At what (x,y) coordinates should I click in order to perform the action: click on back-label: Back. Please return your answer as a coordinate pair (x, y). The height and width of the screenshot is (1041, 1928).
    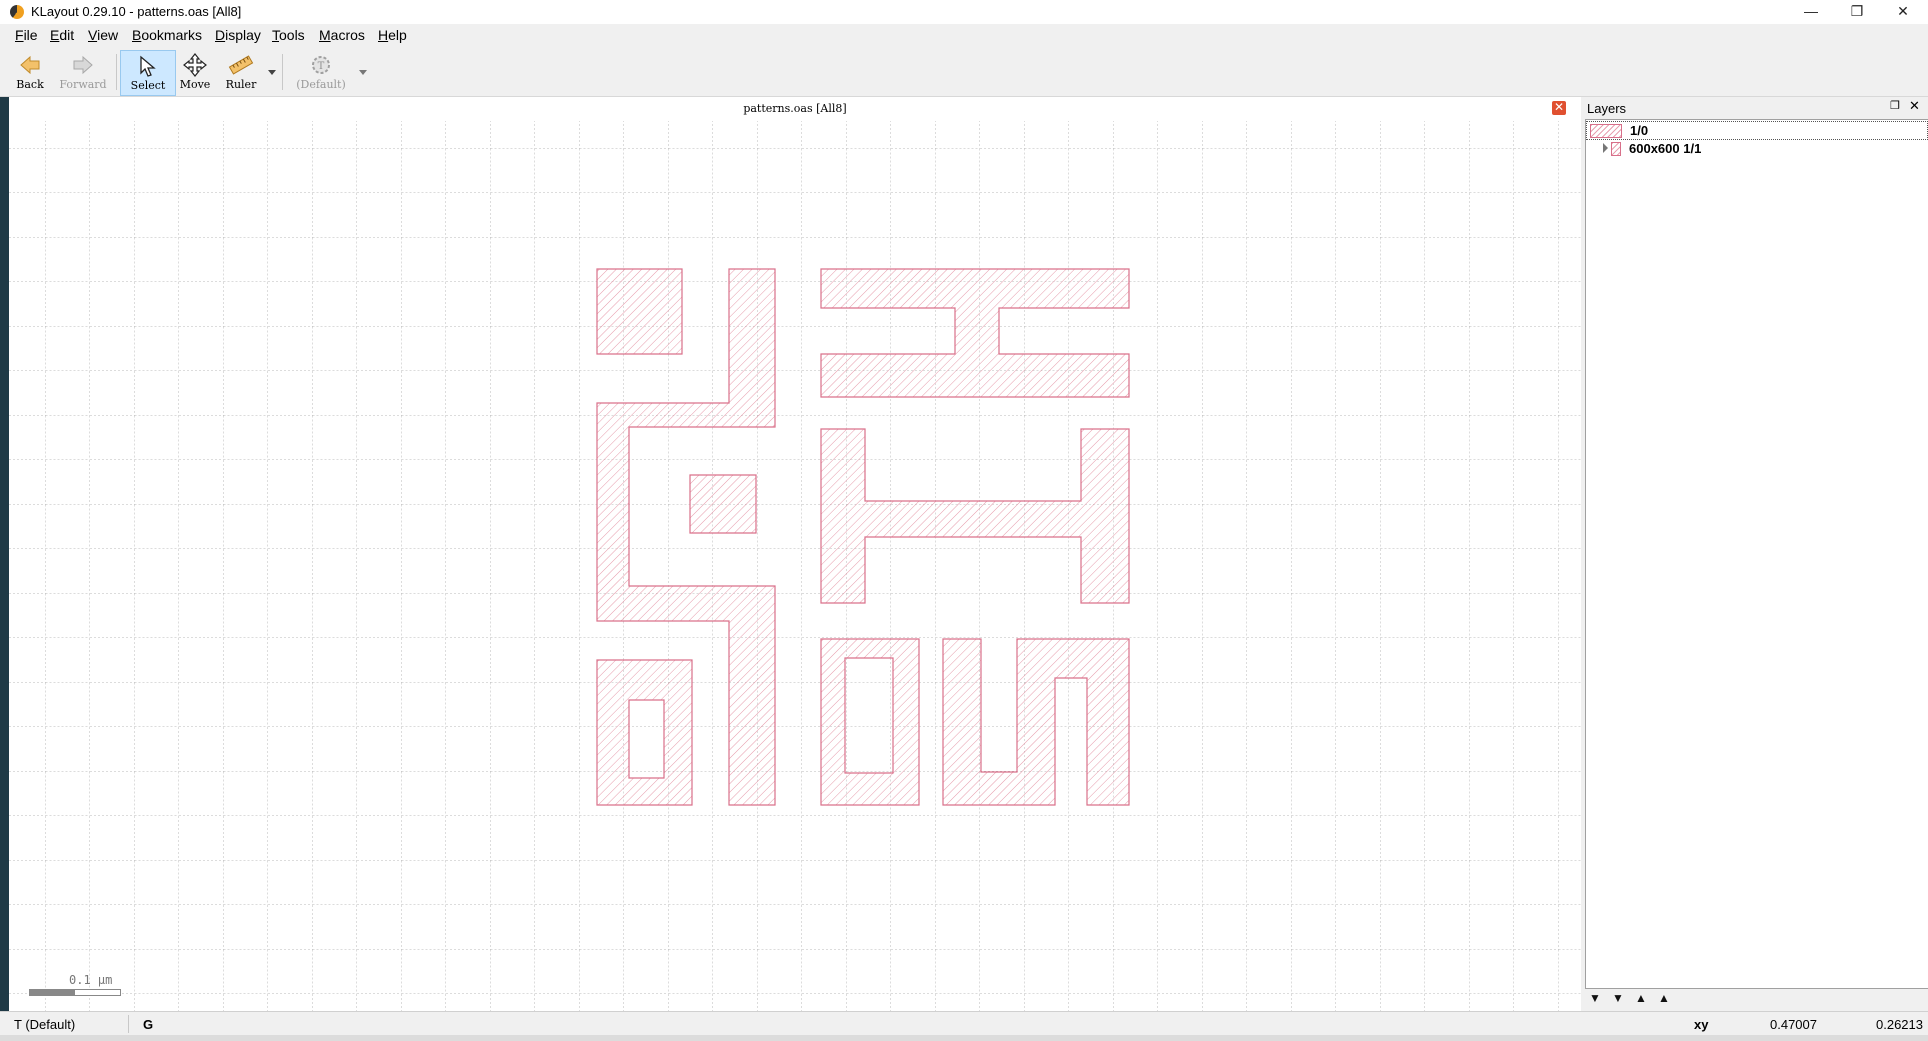
    Looking at the image, I should click on (30, 84).